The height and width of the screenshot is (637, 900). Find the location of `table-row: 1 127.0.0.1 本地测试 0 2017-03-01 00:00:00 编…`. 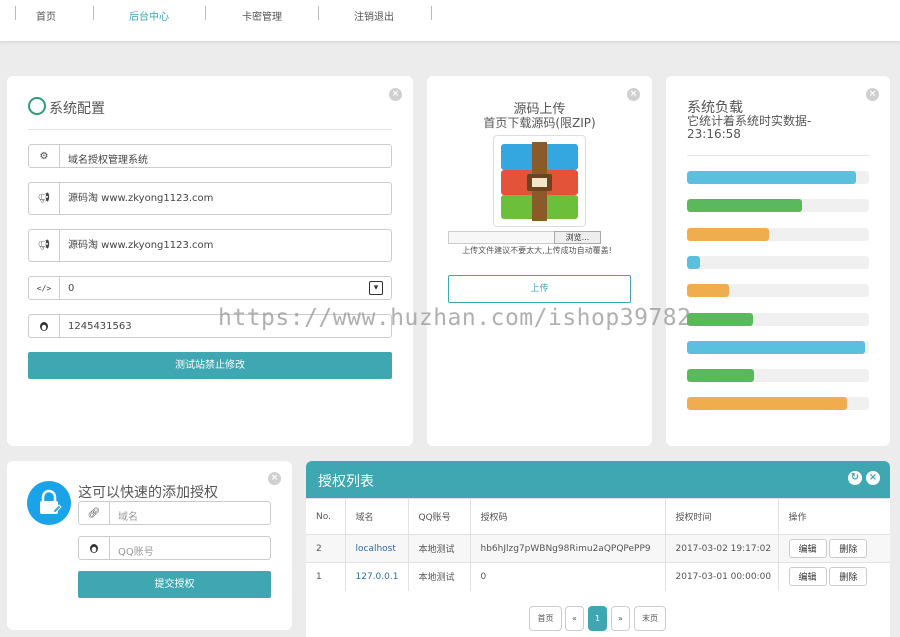

table-row: 1 127.0.0.1 本地测试 0 2017-03-01 00:00:00 编… is located at coordinates (598, 576).